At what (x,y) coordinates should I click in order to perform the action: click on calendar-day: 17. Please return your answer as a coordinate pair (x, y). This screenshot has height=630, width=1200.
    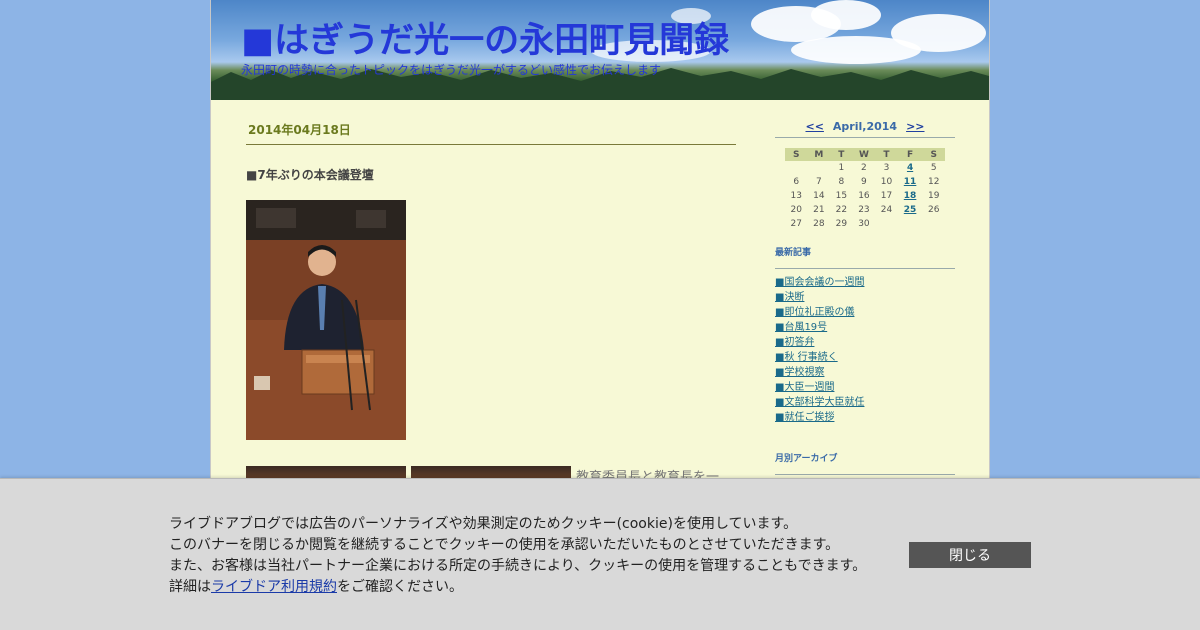
    Looking at the image, I should click on (886, 196).